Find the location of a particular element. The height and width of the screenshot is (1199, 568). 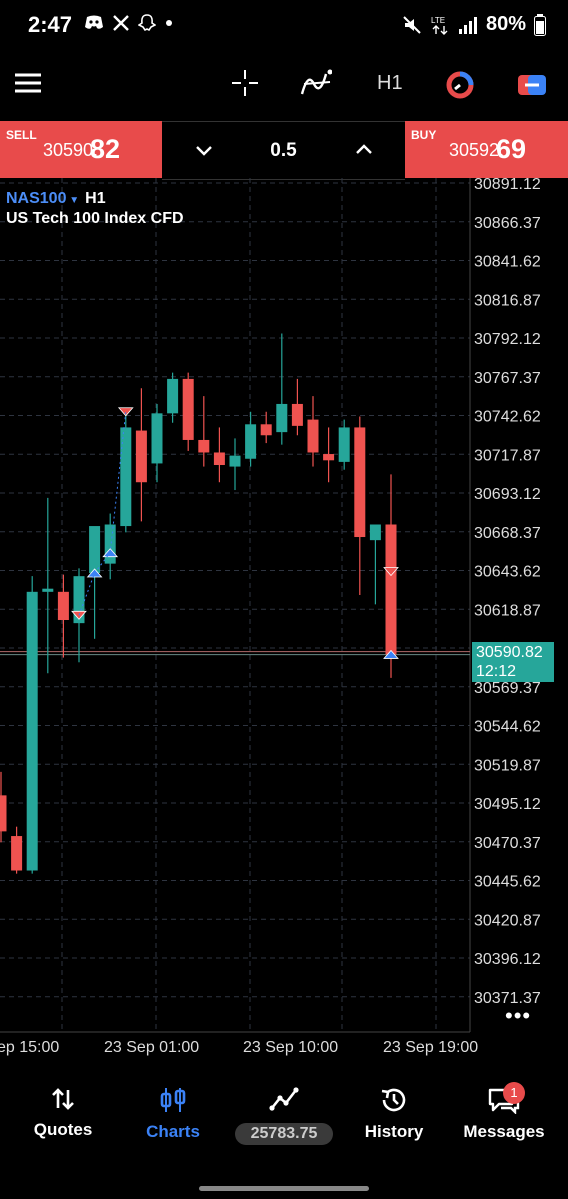

nav-trade is located at coordinates (284, 1095).